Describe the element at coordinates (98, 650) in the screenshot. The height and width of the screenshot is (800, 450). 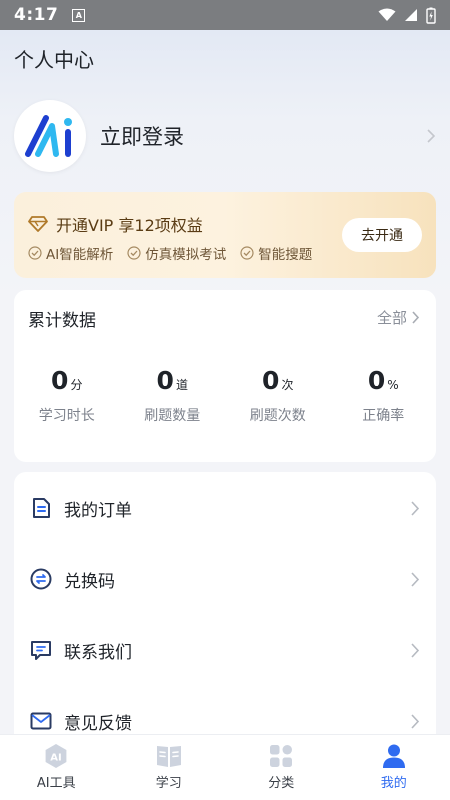
I see `menu-item-label: 联系我们` at that location.